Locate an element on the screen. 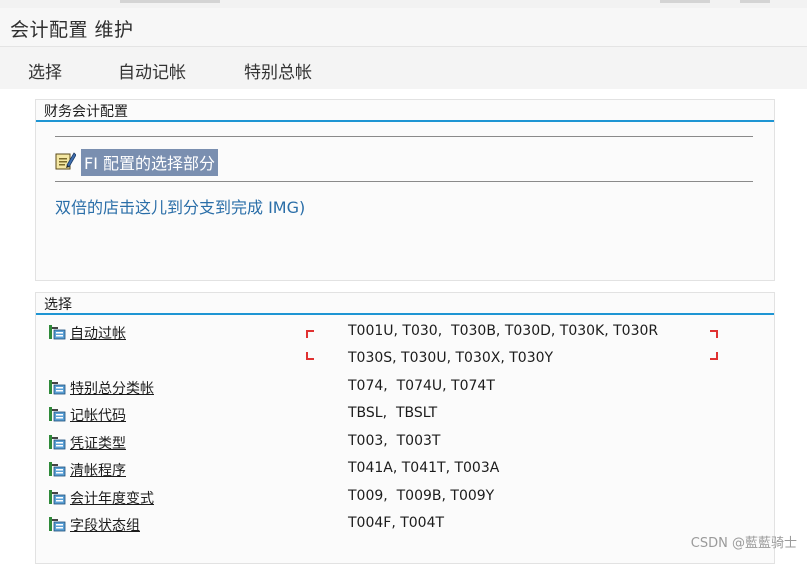  list-item: T030S, T030U, T030X, T030Y is located at coordinates (405, 360).